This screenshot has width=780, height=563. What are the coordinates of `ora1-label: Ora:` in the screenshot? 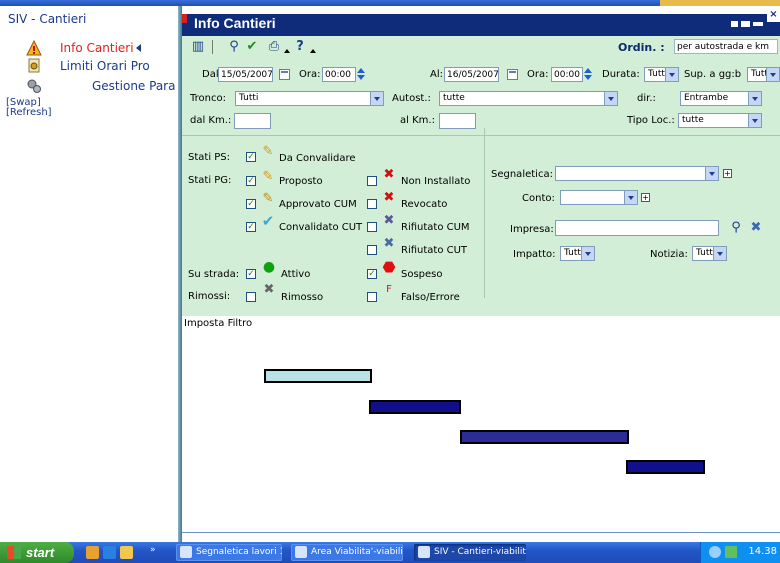 It's located at (310, 74).